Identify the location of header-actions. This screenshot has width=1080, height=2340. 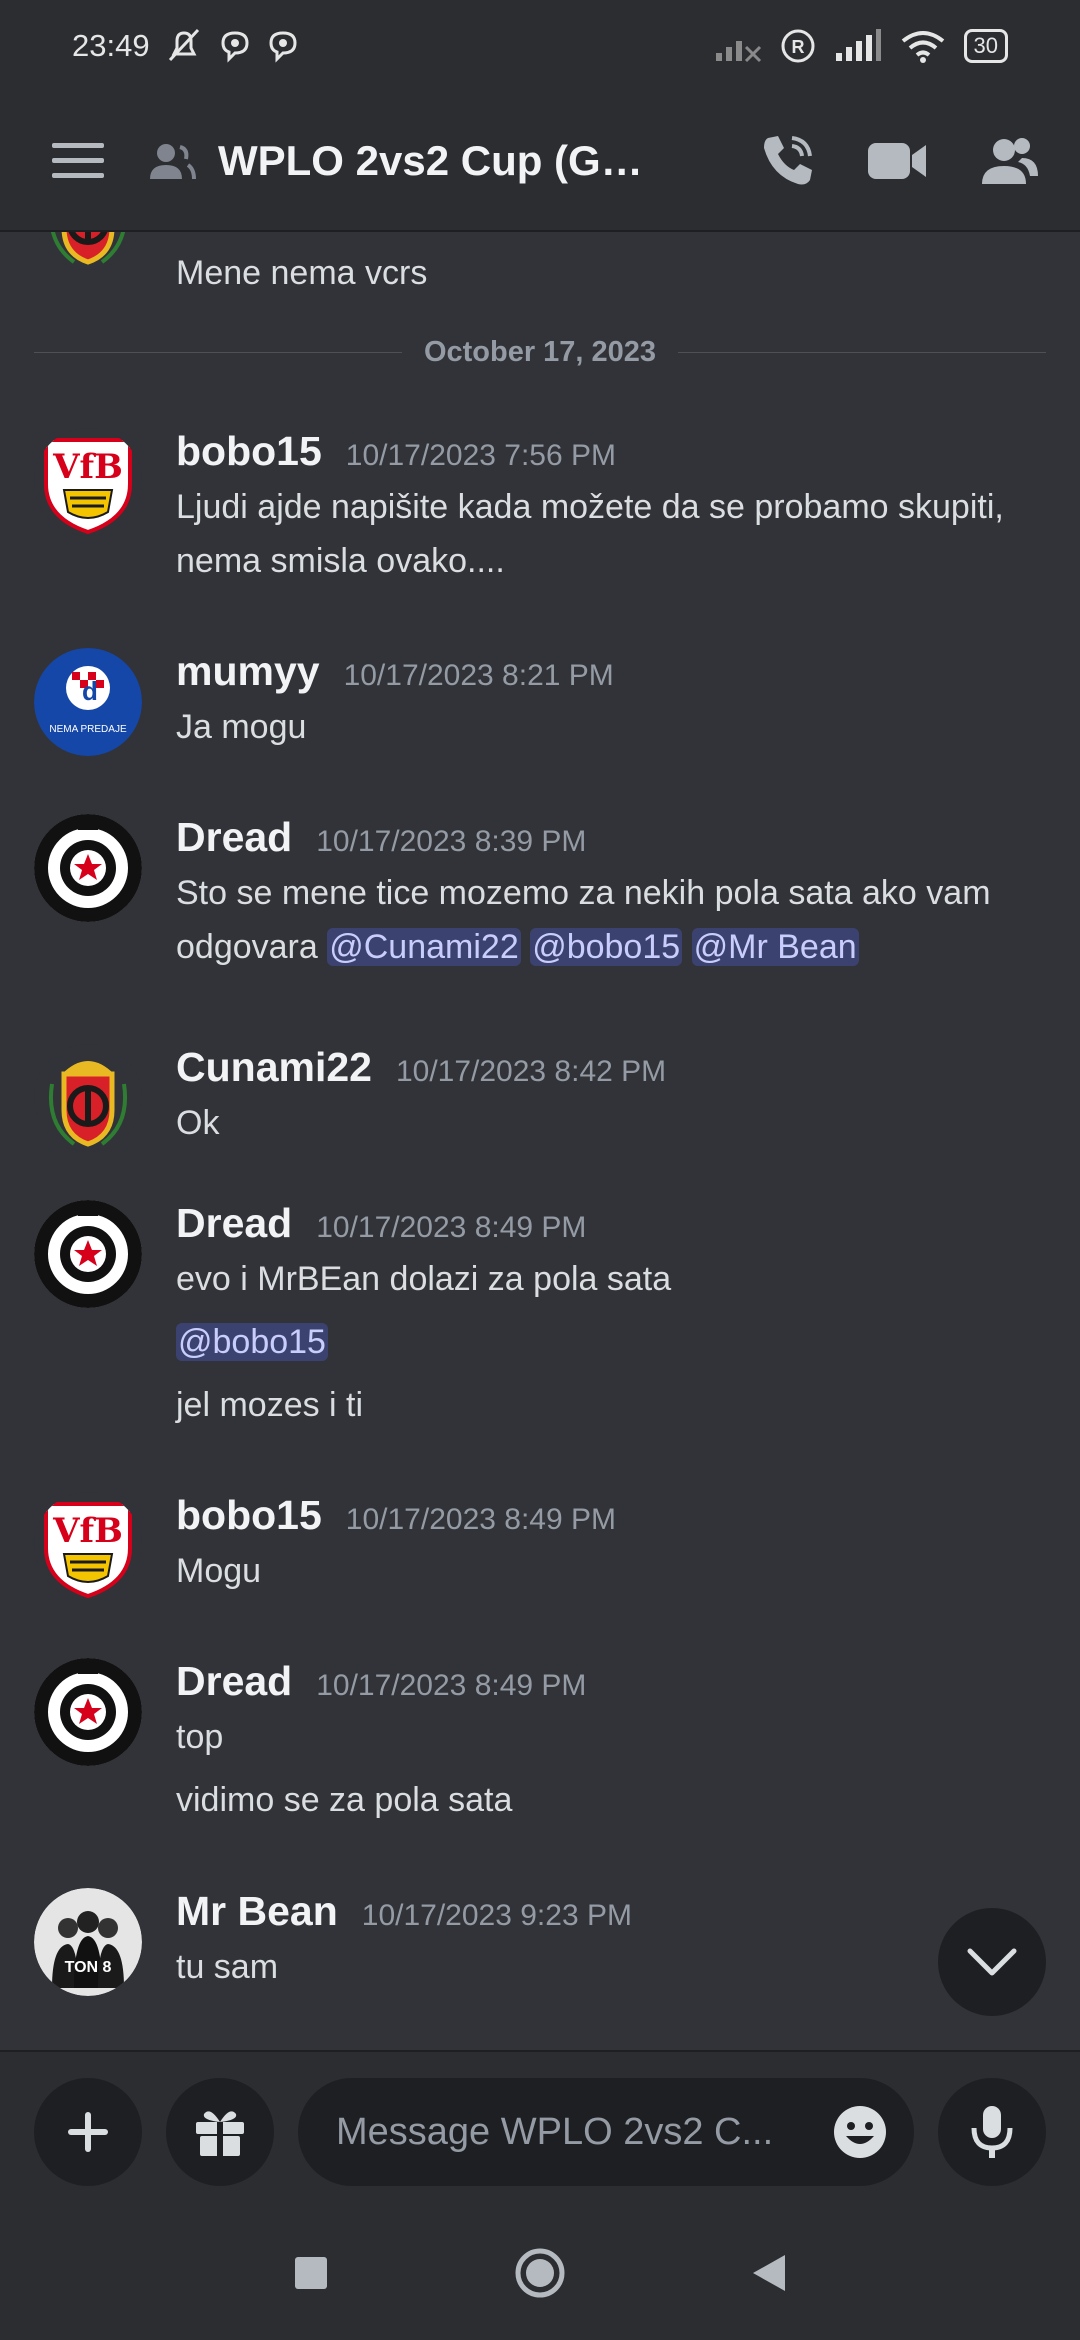
(899, 161).